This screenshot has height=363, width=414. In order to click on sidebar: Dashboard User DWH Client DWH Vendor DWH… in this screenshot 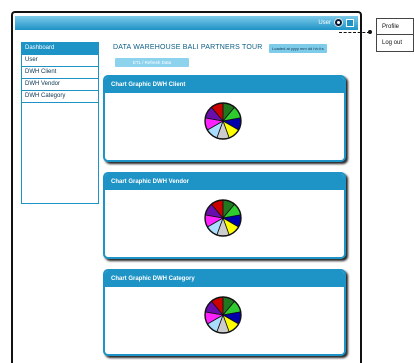, I will do `click(60, 123)`.